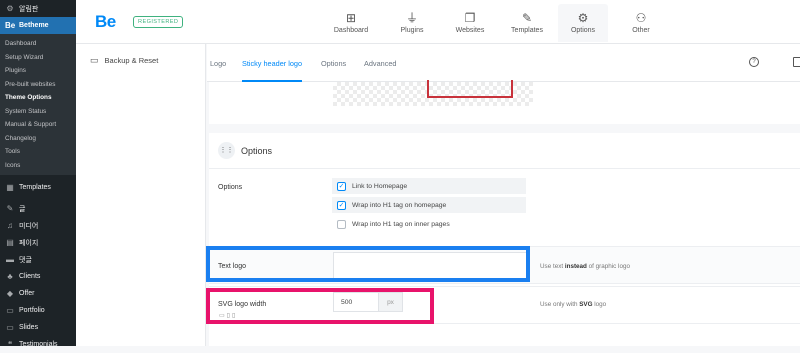 The width and height of the screenshot is (800, 353). Describe the element at coordinates (10, 293) in the screenshot. I see `offer-icon: ◆` at that location.